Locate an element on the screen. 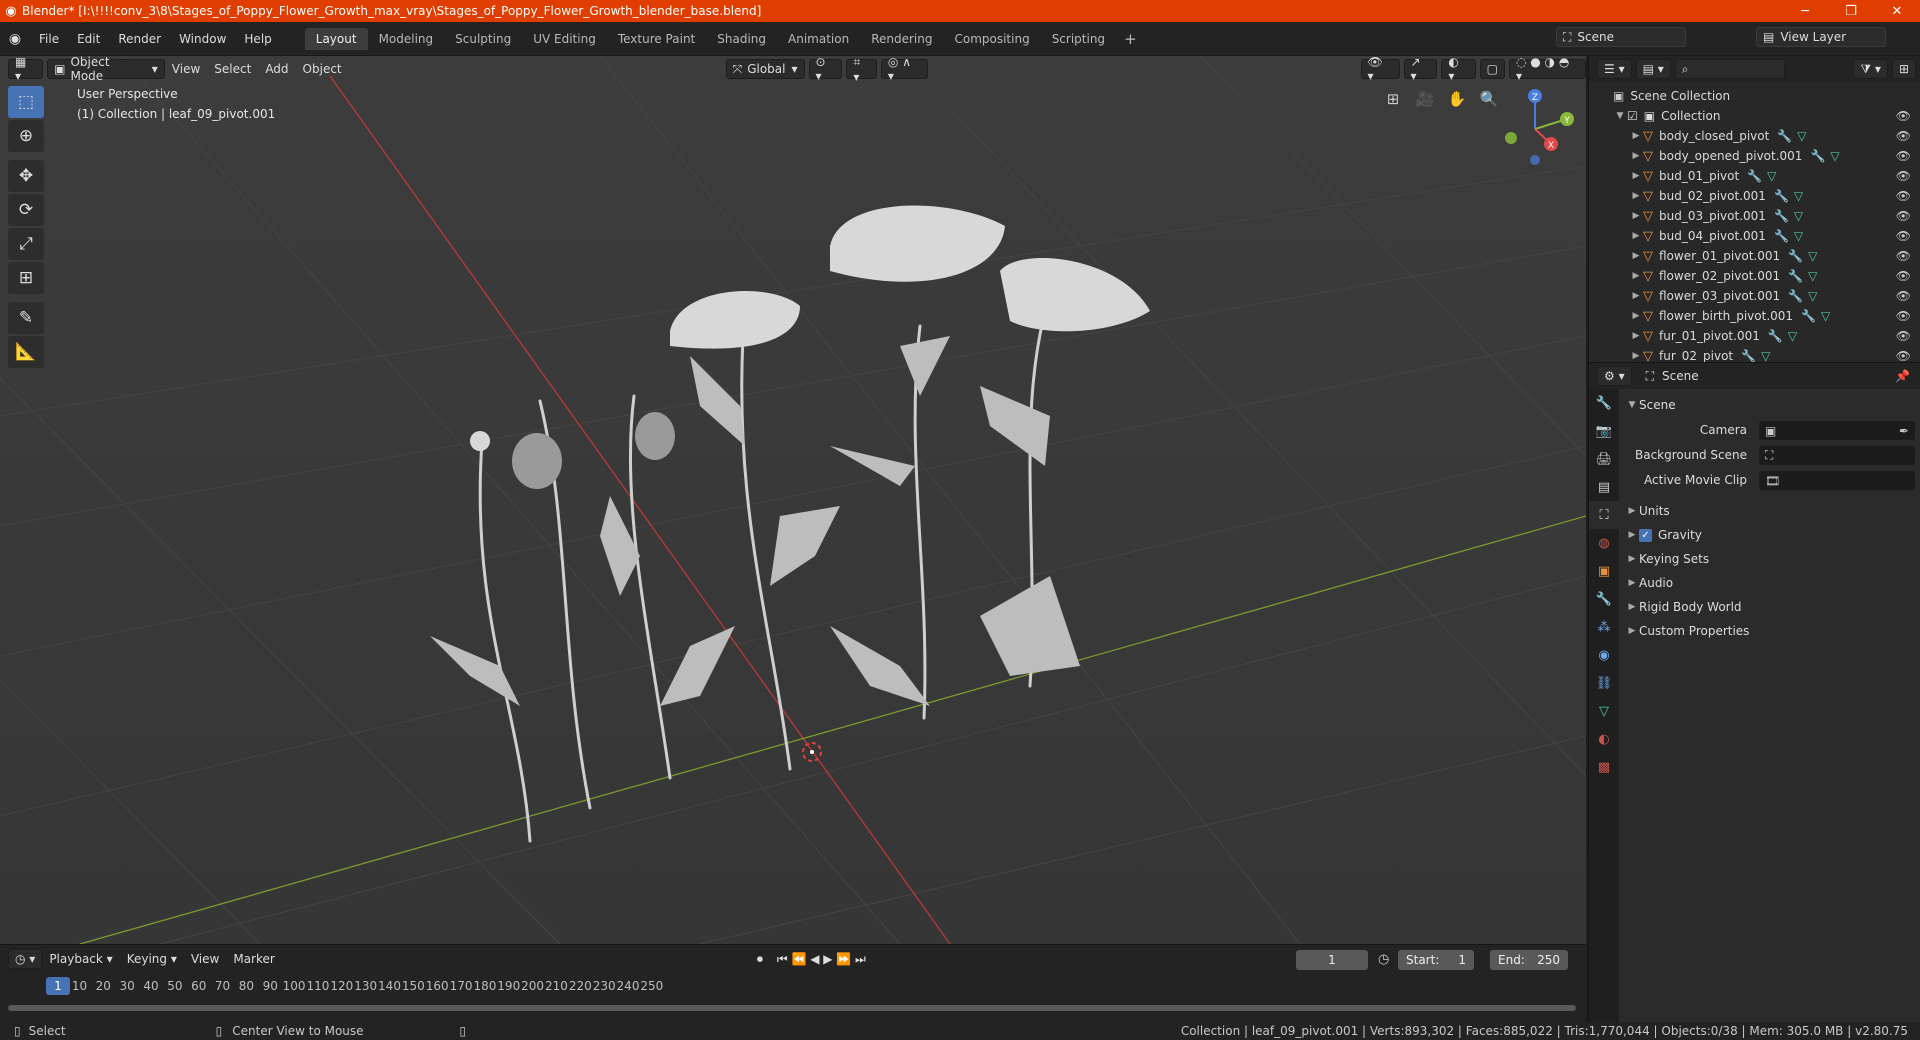  outliner-object-row: ▶ ▽ flower_03_pivot.001 🔧 ▽ 👁 is located at coordinates (1754, 296).